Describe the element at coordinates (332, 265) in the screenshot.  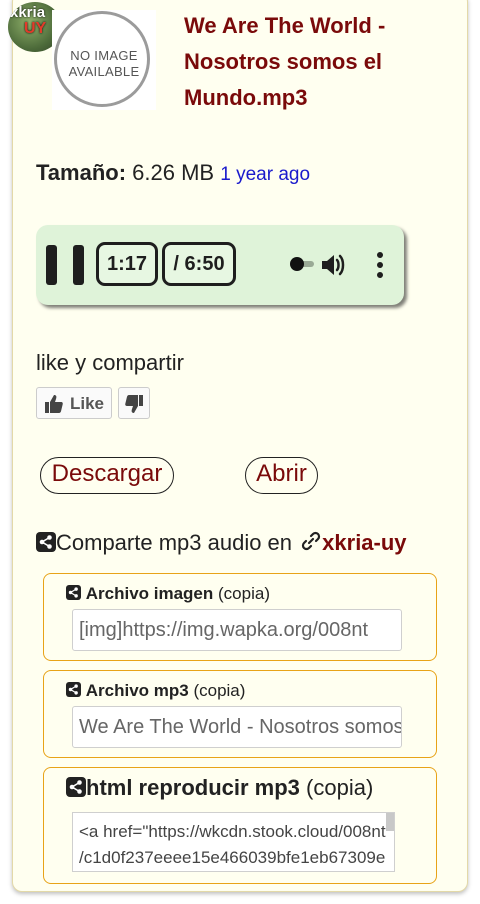
I see `volume-icon` at that location.